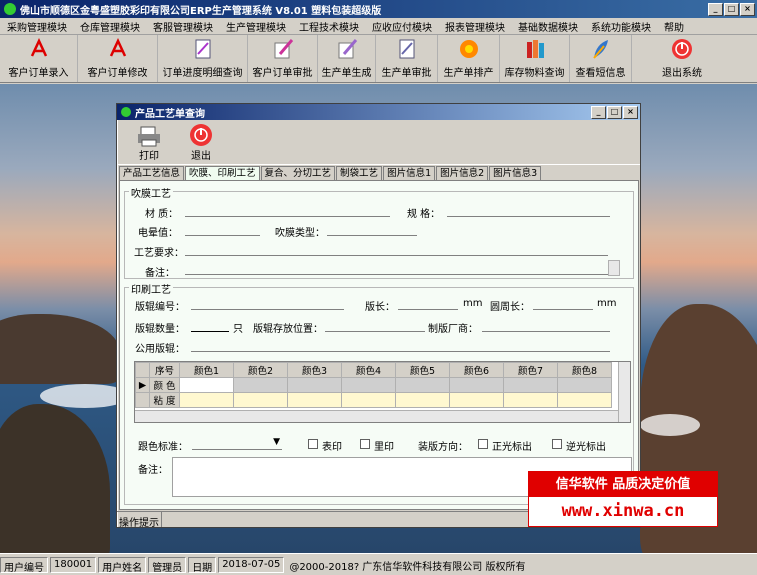 The image size is (757, 575). What do you see at coordinates (401, 26) in the screenshot?
I see `menu-ar-ap: 应收应付模块` at bounding box center [401, 26].